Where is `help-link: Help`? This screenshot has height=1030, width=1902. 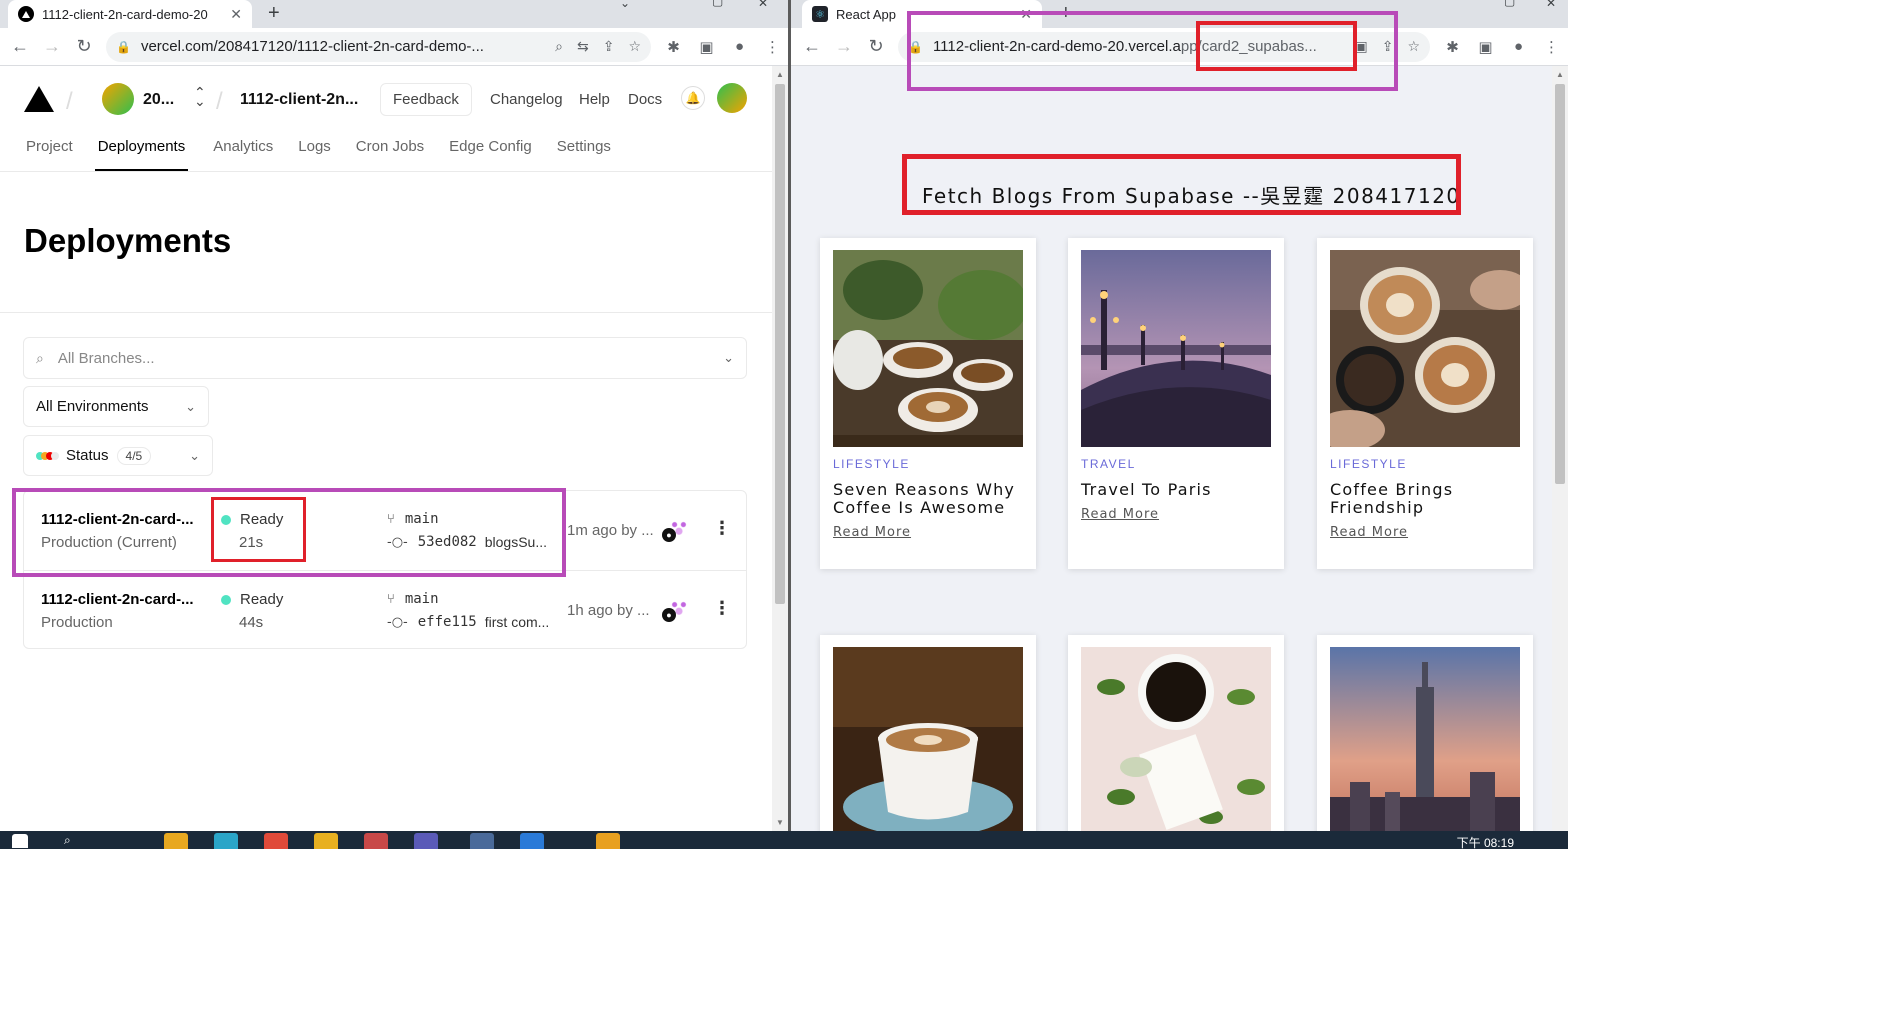
help-link: Help is located at coordinates (594, 99).